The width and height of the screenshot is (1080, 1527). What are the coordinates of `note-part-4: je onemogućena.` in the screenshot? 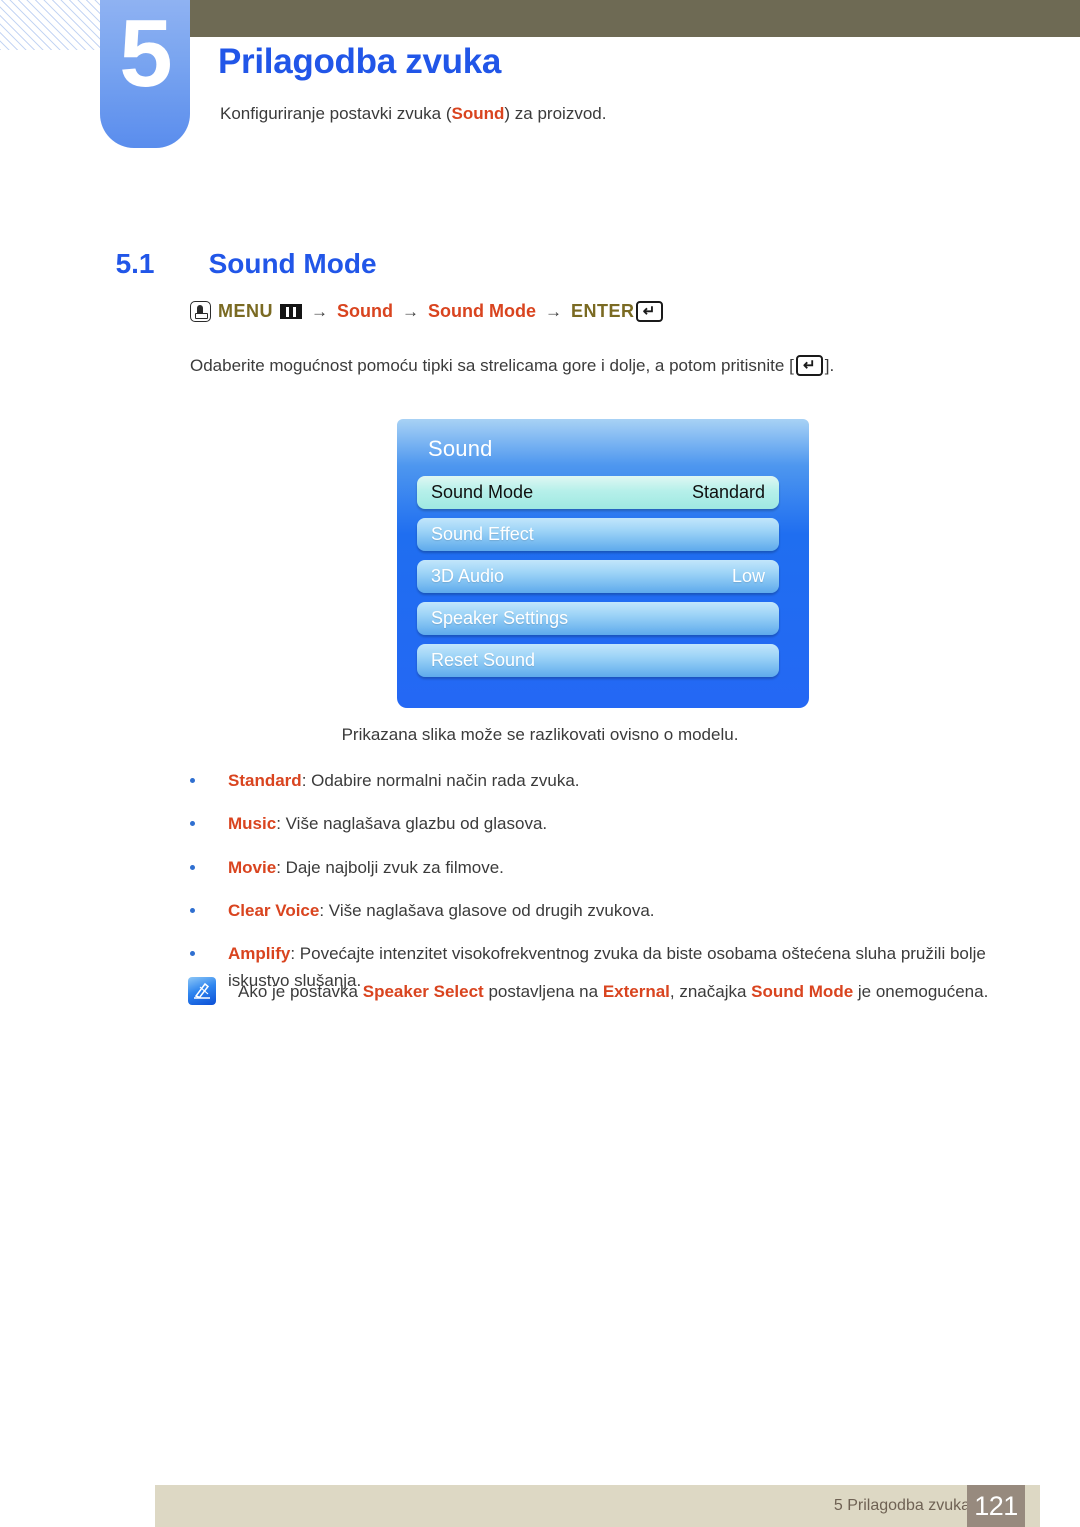 It's located at (921, 991).